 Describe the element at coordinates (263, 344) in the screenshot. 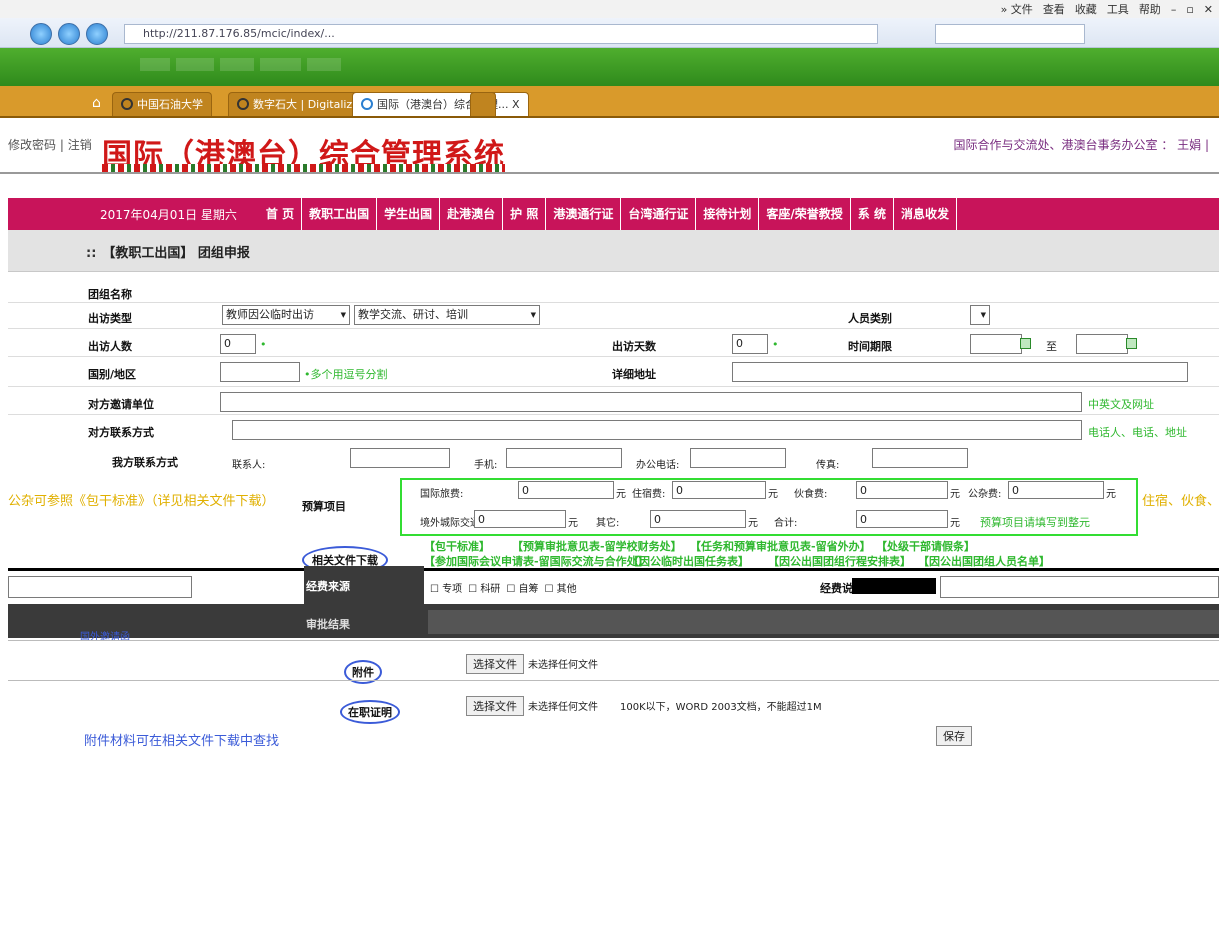

I see `required-mark: •` at that location.